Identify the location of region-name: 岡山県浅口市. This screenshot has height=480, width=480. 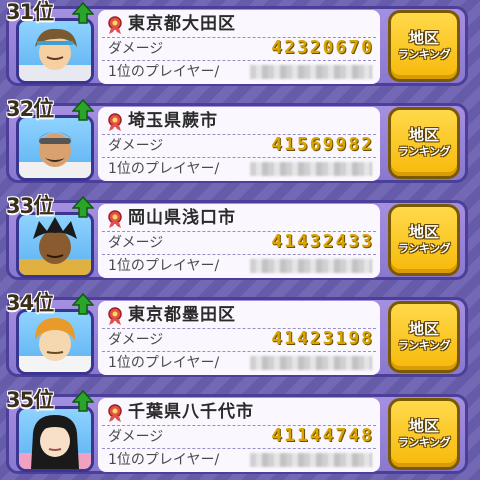
(182, 218).